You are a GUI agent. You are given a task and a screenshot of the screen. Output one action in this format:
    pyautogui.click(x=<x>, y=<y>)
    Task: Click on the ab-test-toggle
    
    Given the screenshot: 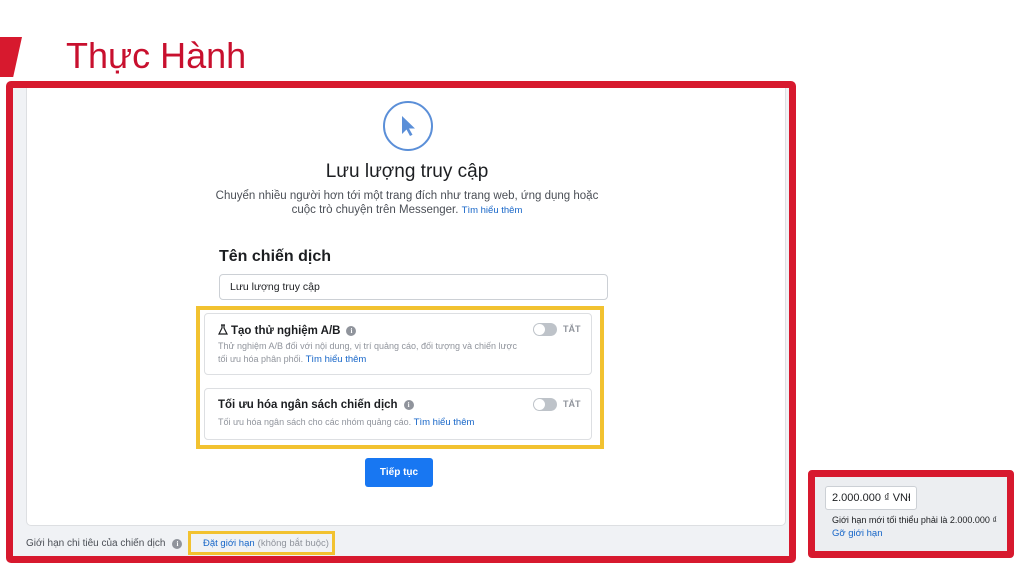 What is the action you would take?
    pyautogui.click(x=545, y=329)
    